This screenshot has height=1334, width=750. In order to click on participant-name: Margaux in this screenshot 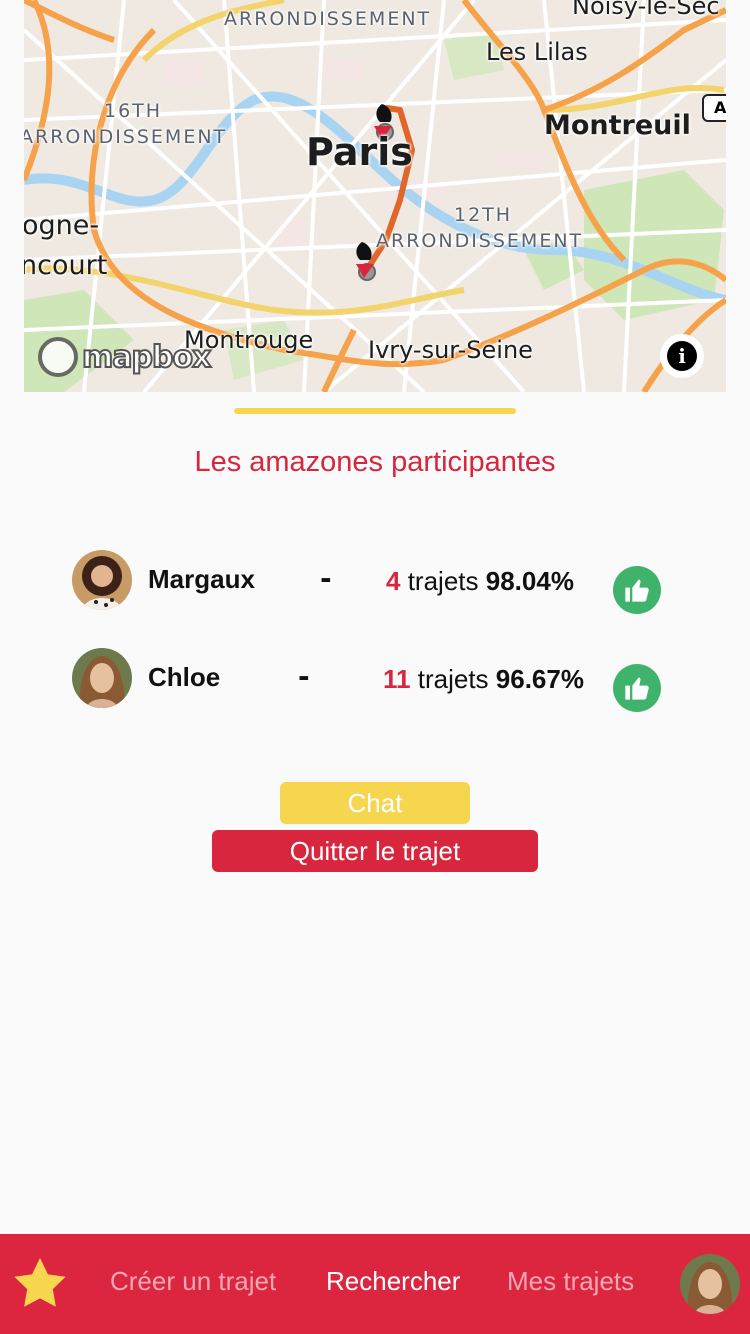, I will do `click(201, 579)`.